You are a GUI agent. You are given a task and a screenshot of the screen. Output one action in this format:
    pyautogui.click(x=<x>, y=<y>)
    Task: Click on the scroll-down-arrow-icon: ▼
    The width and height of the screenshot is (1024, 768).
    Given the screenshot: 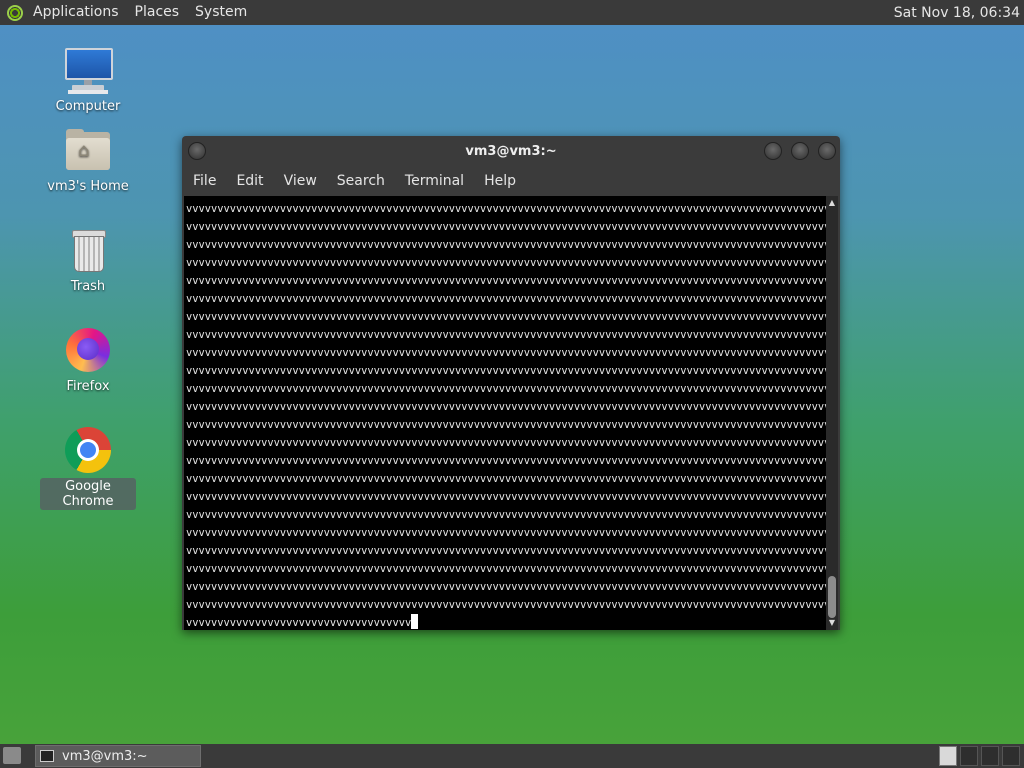 What is the action you would take?
    pyautogui.click(x=832, y=623)
    